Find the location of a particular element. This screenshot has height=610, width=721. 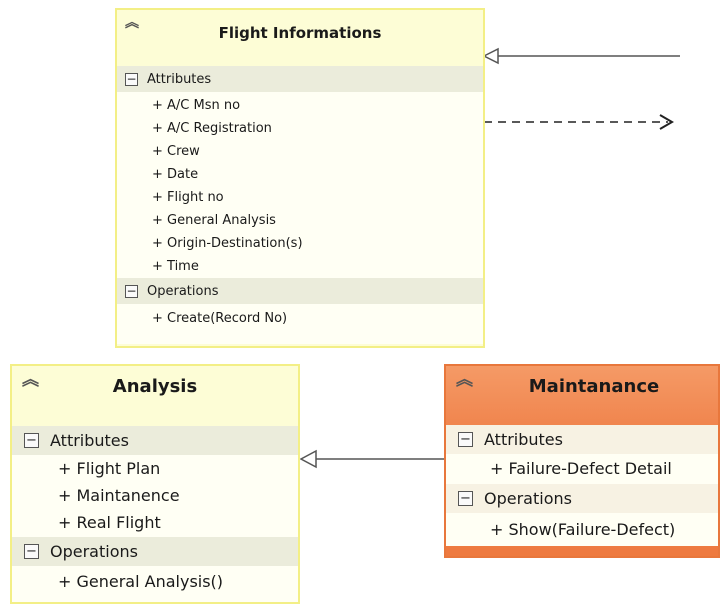

attribute-item: + Time is located at coordinates (300, 266).